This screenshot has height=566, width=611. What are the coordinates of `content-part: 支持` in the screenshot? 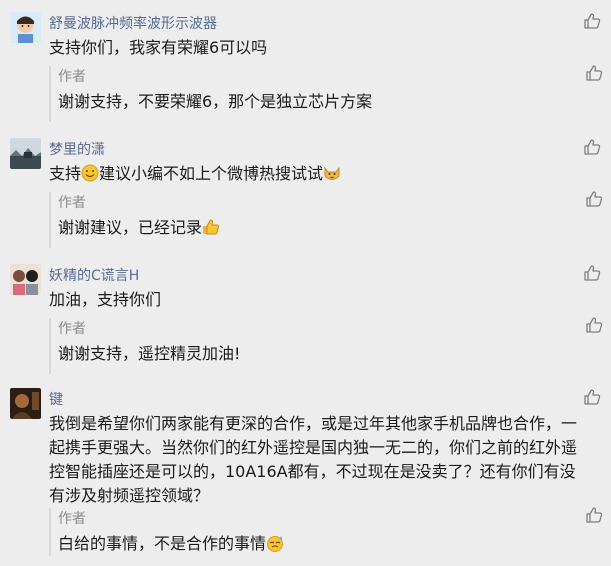 It's located at (65, 173).